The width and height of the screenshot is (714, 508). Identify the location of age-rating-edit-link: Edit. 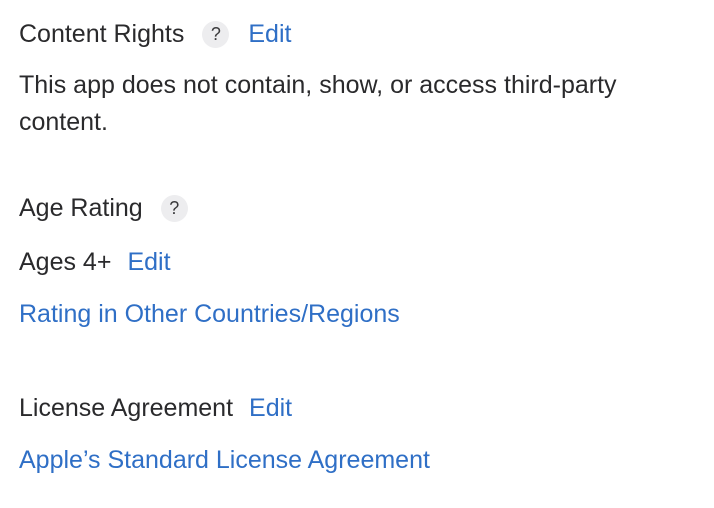
(148, 262).